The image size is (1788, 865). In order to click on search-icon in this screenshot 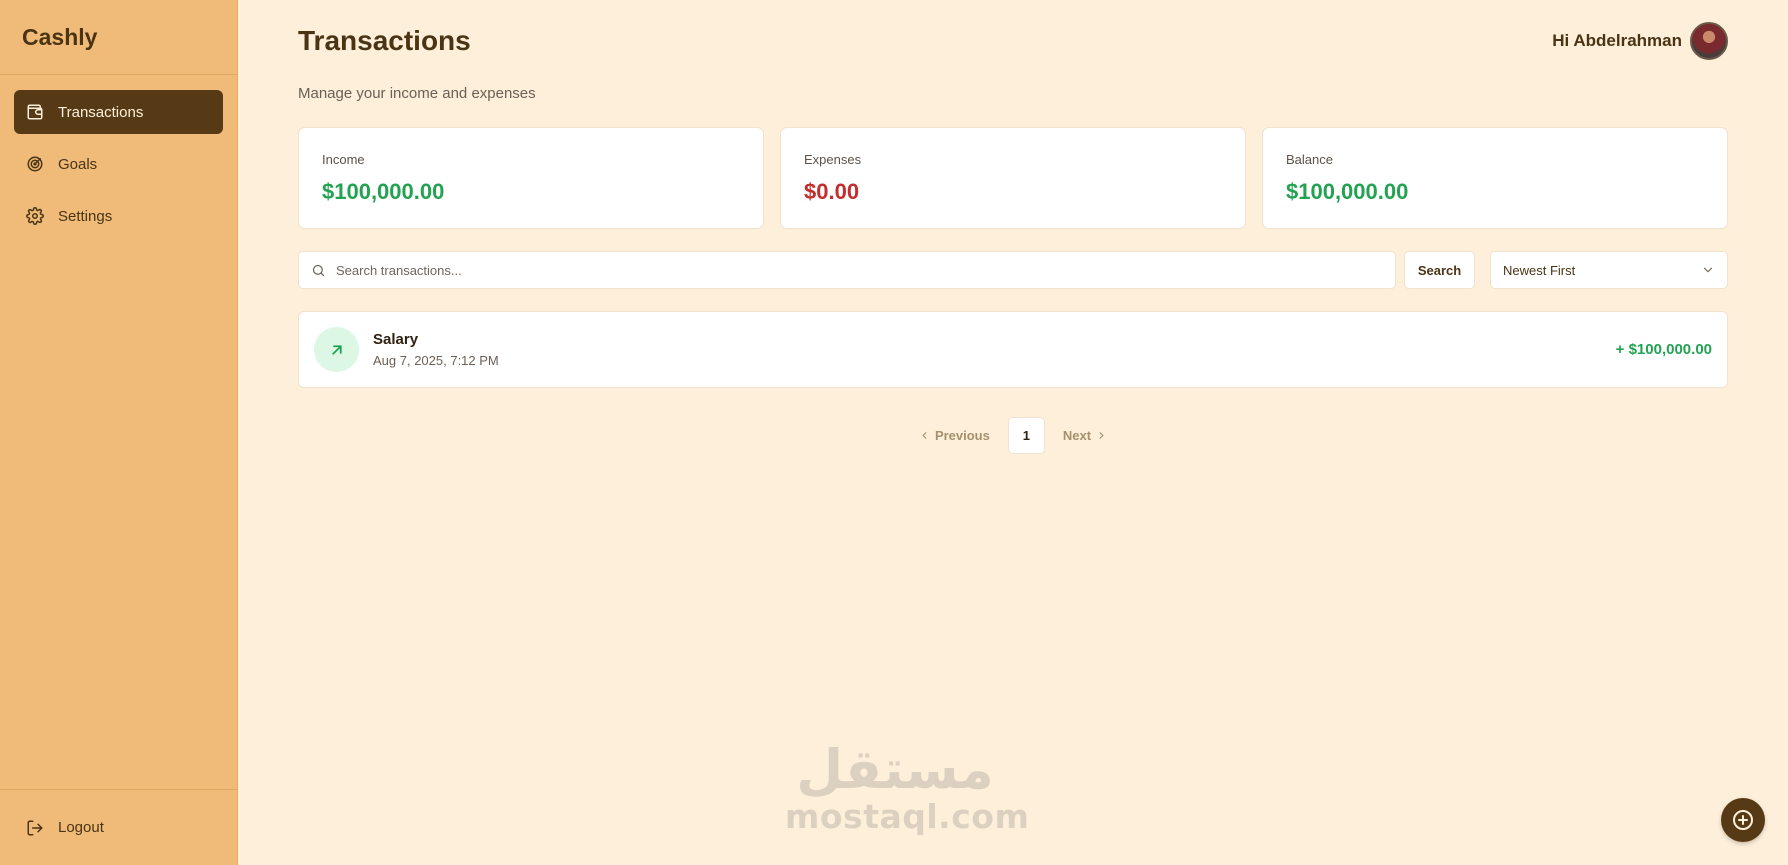, I will do `click(318, 270)`.